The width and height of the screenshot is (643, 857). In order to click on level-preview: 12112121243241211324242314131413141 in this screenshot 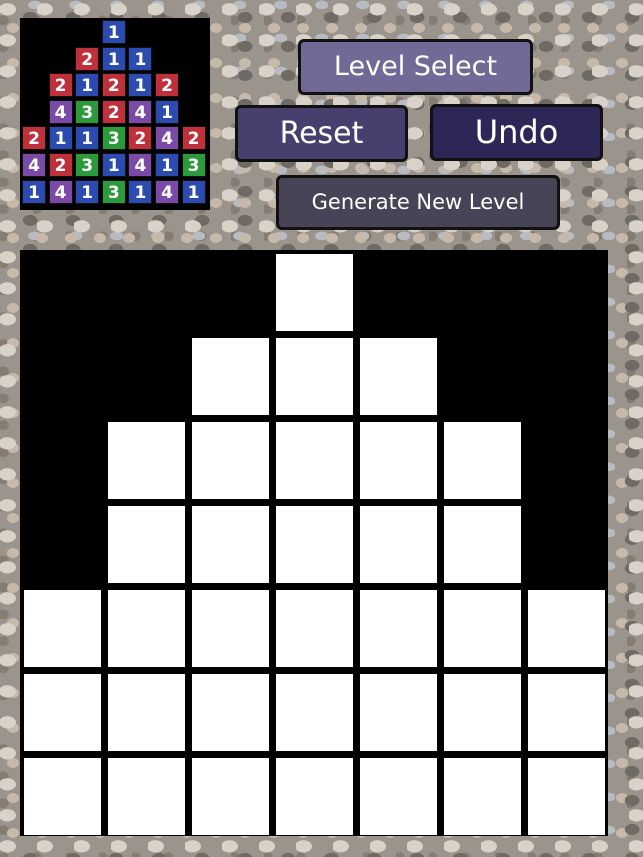, I will do `click(115, 114)`.